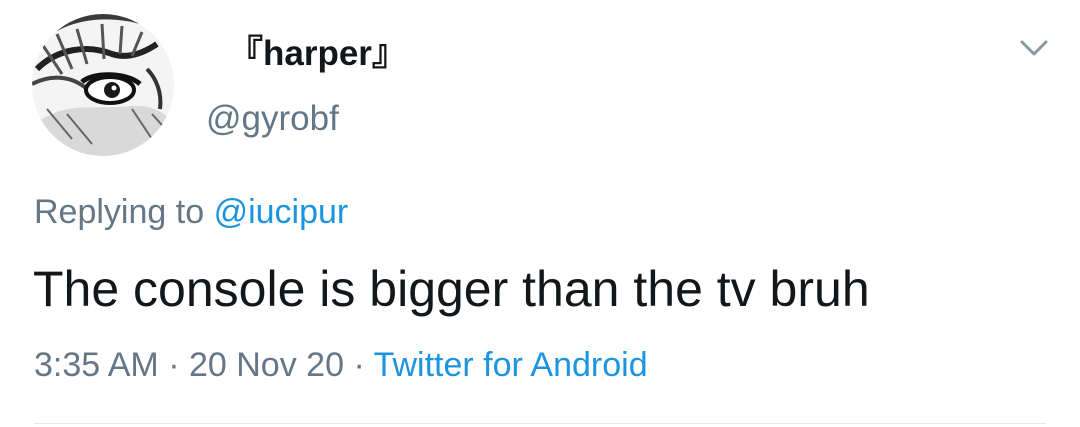  What do you see at coordinates (1034, 48) in the screenshot?
I see `chevron-down-icon` at bounding box center [1034, 48].